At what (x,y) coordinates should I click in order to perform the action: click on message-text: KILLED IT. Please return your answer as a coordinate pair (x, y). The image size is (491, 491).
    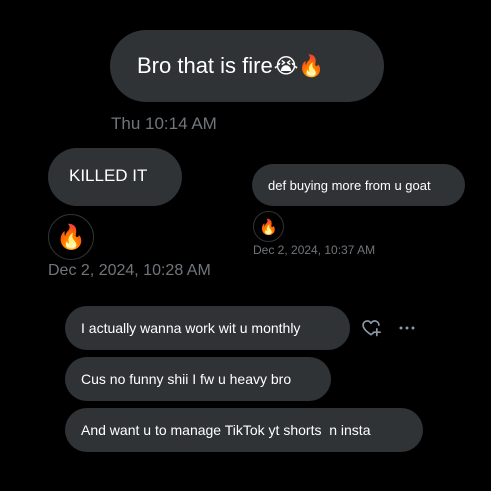
    Looking at the image, I should click on (108, 175).